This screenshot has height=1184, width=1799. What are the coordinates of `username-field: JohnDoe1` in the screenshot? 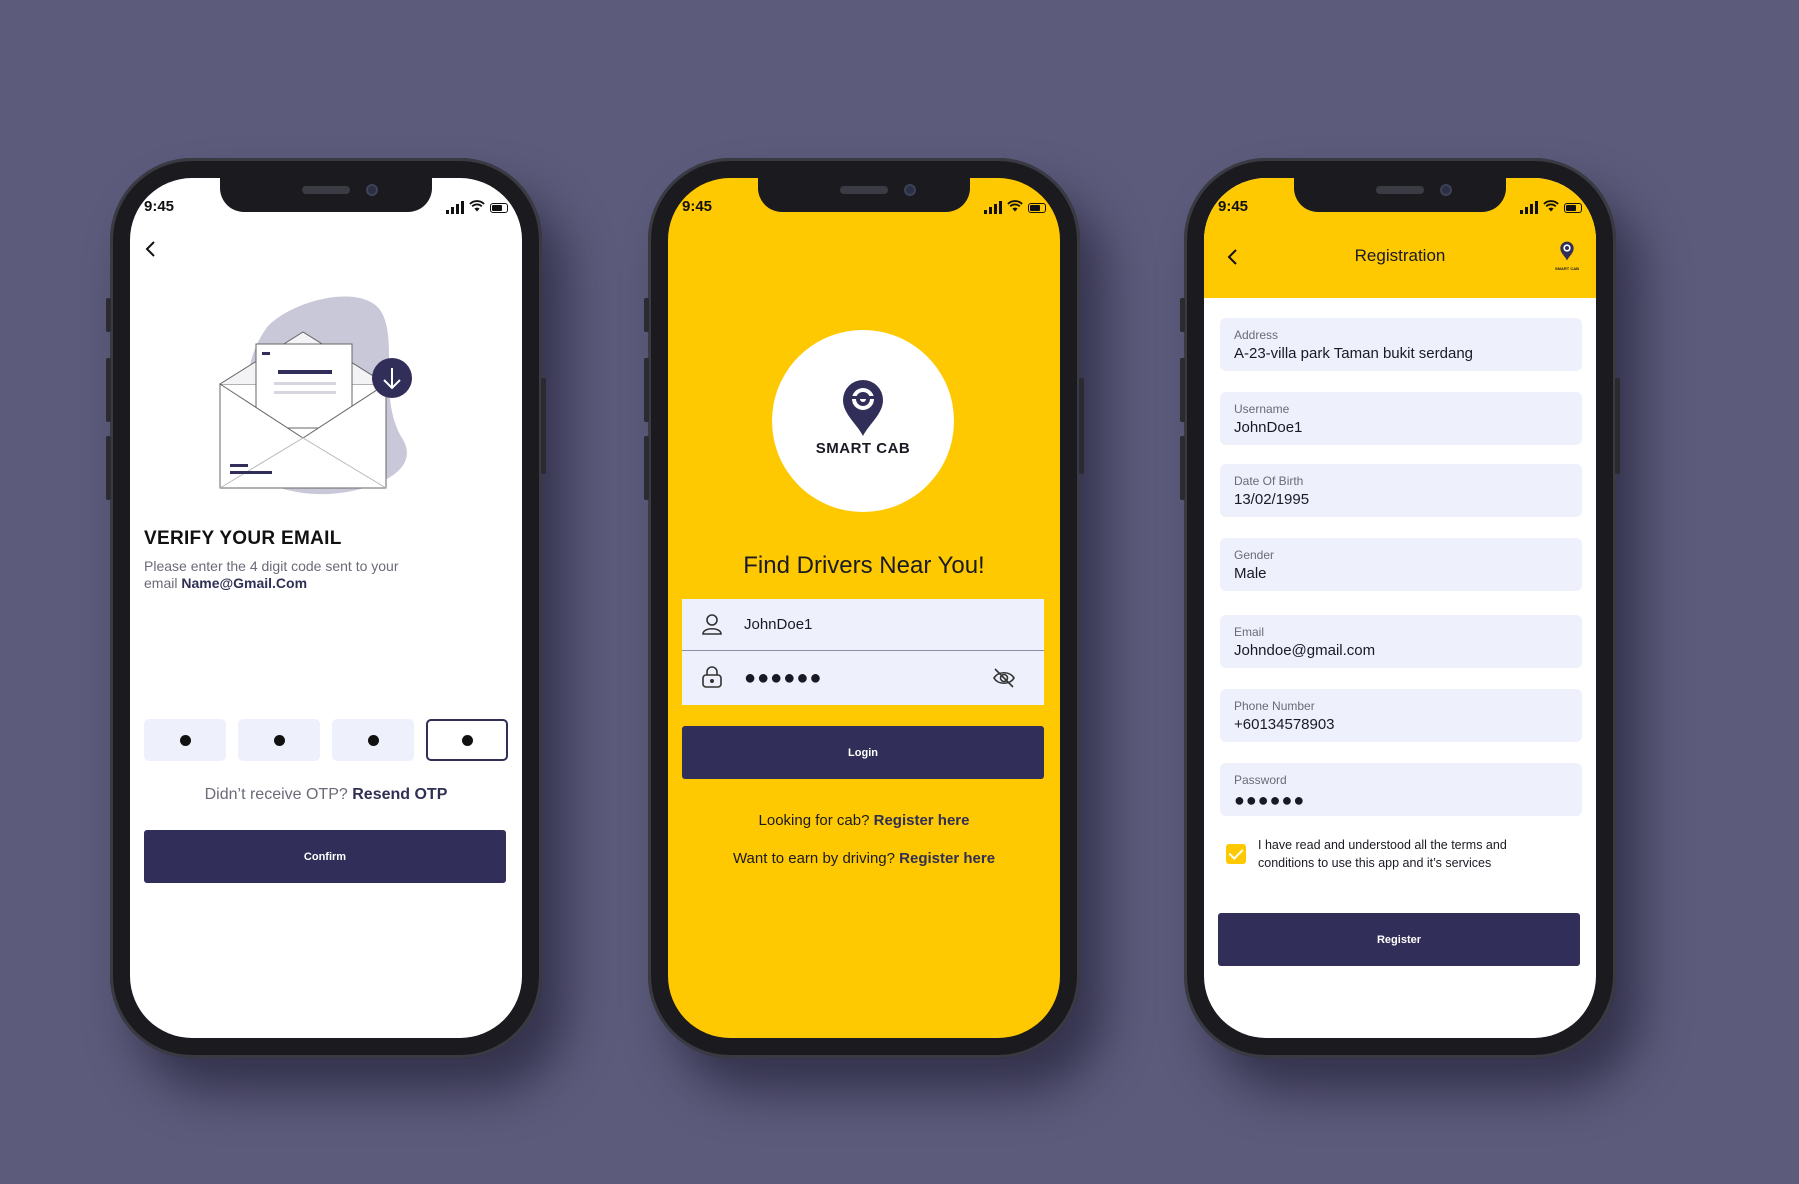 It's located at (863, 625).